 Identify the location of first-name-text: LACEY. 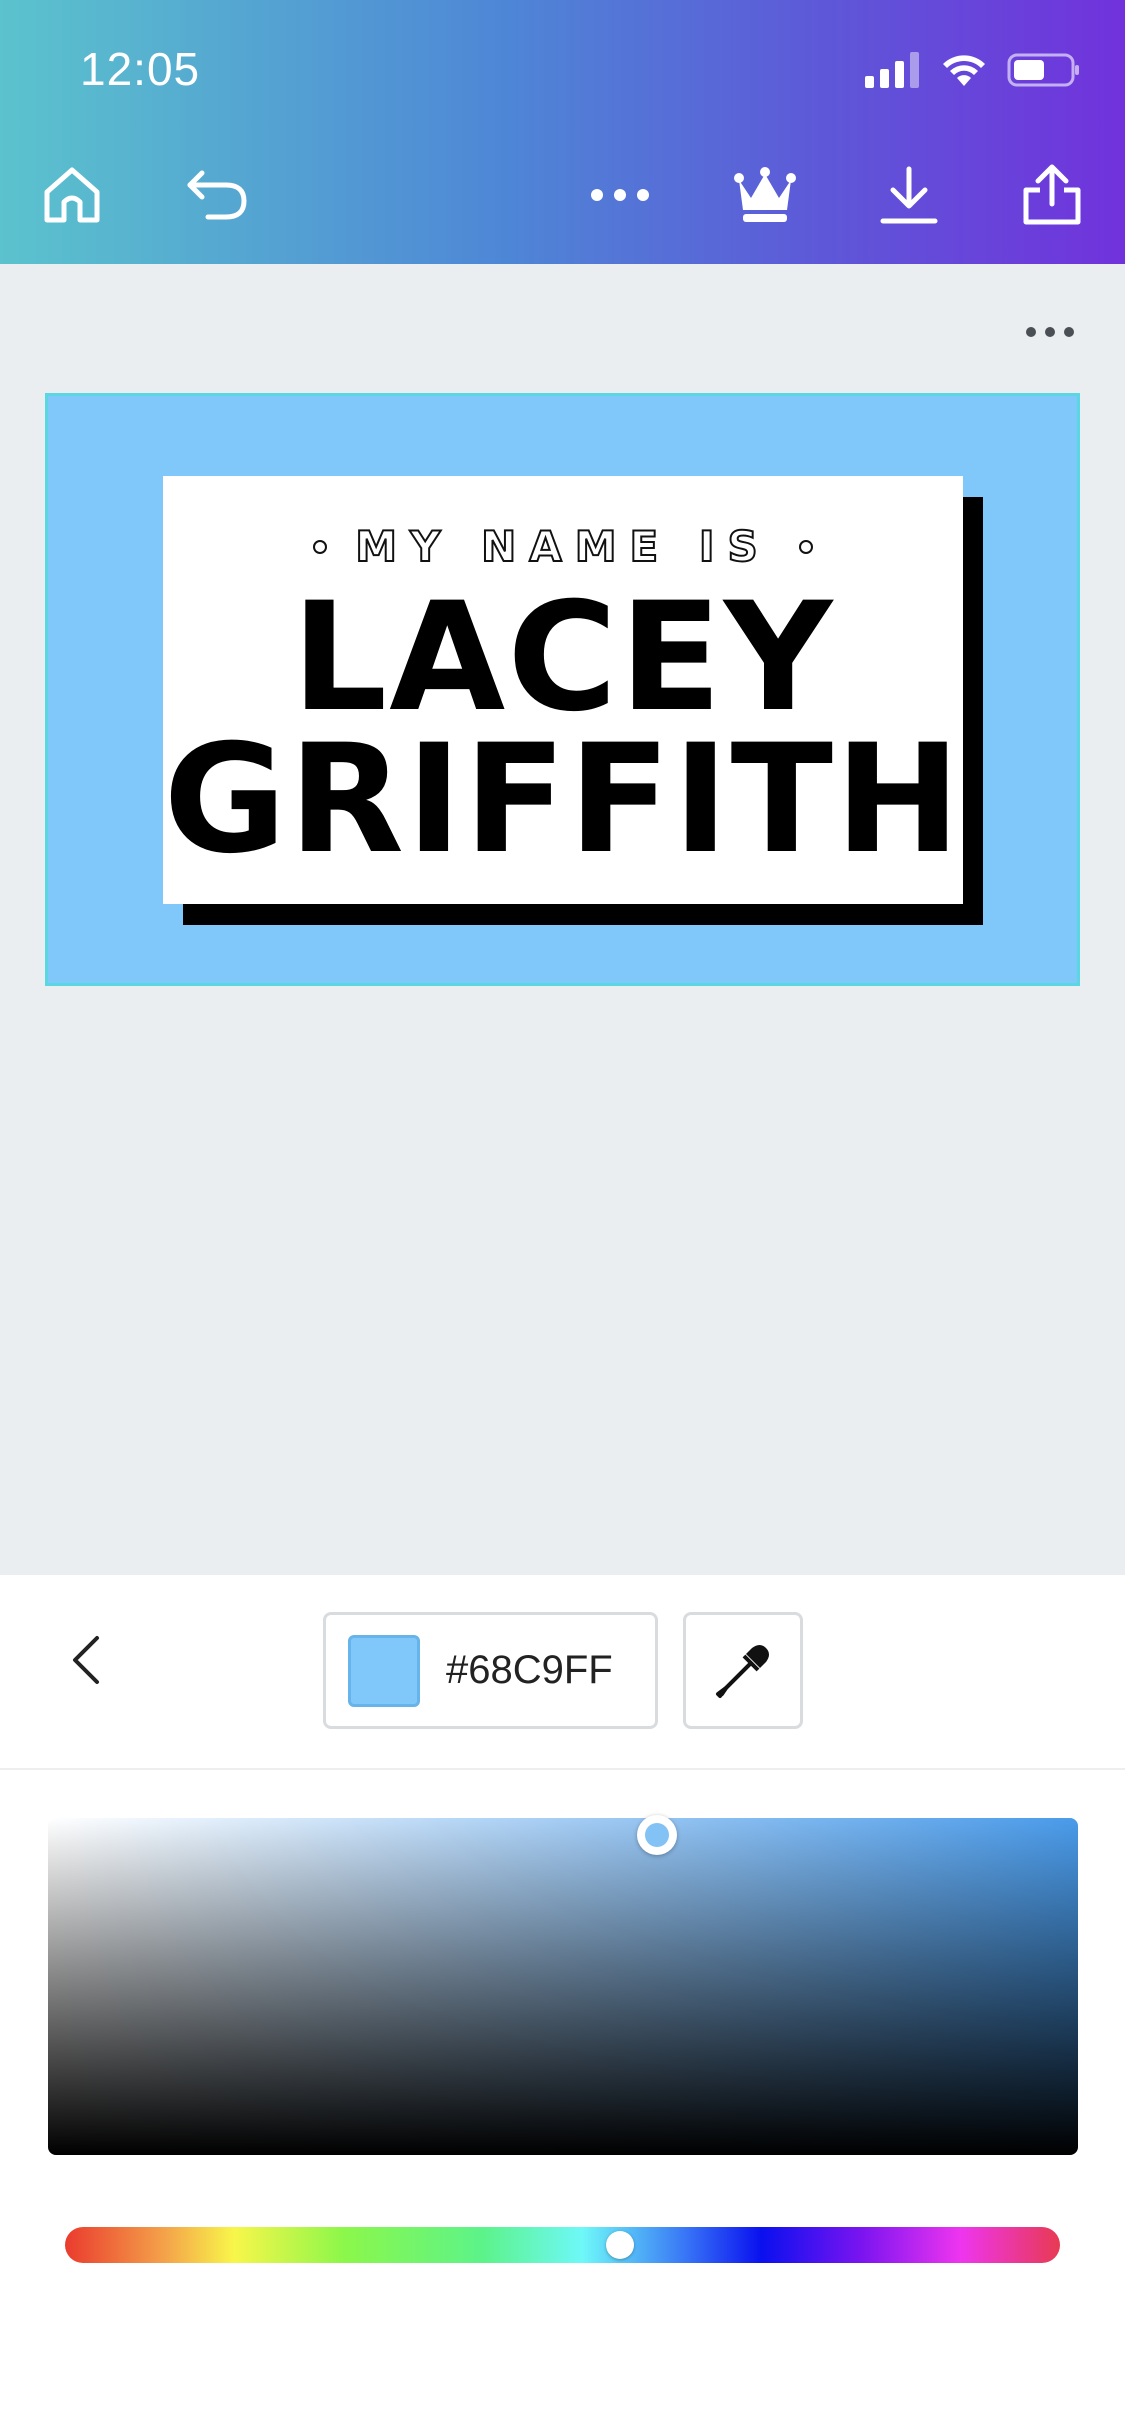
(563, 658).